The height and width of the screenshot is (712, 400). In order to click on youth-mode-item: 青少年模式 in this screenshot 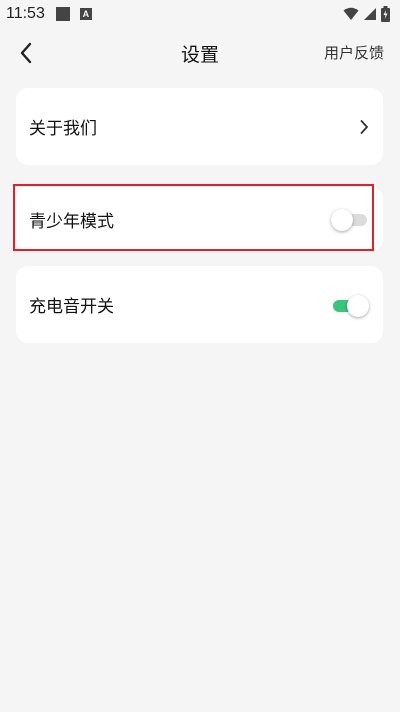, I will do `click(199, 219)`.